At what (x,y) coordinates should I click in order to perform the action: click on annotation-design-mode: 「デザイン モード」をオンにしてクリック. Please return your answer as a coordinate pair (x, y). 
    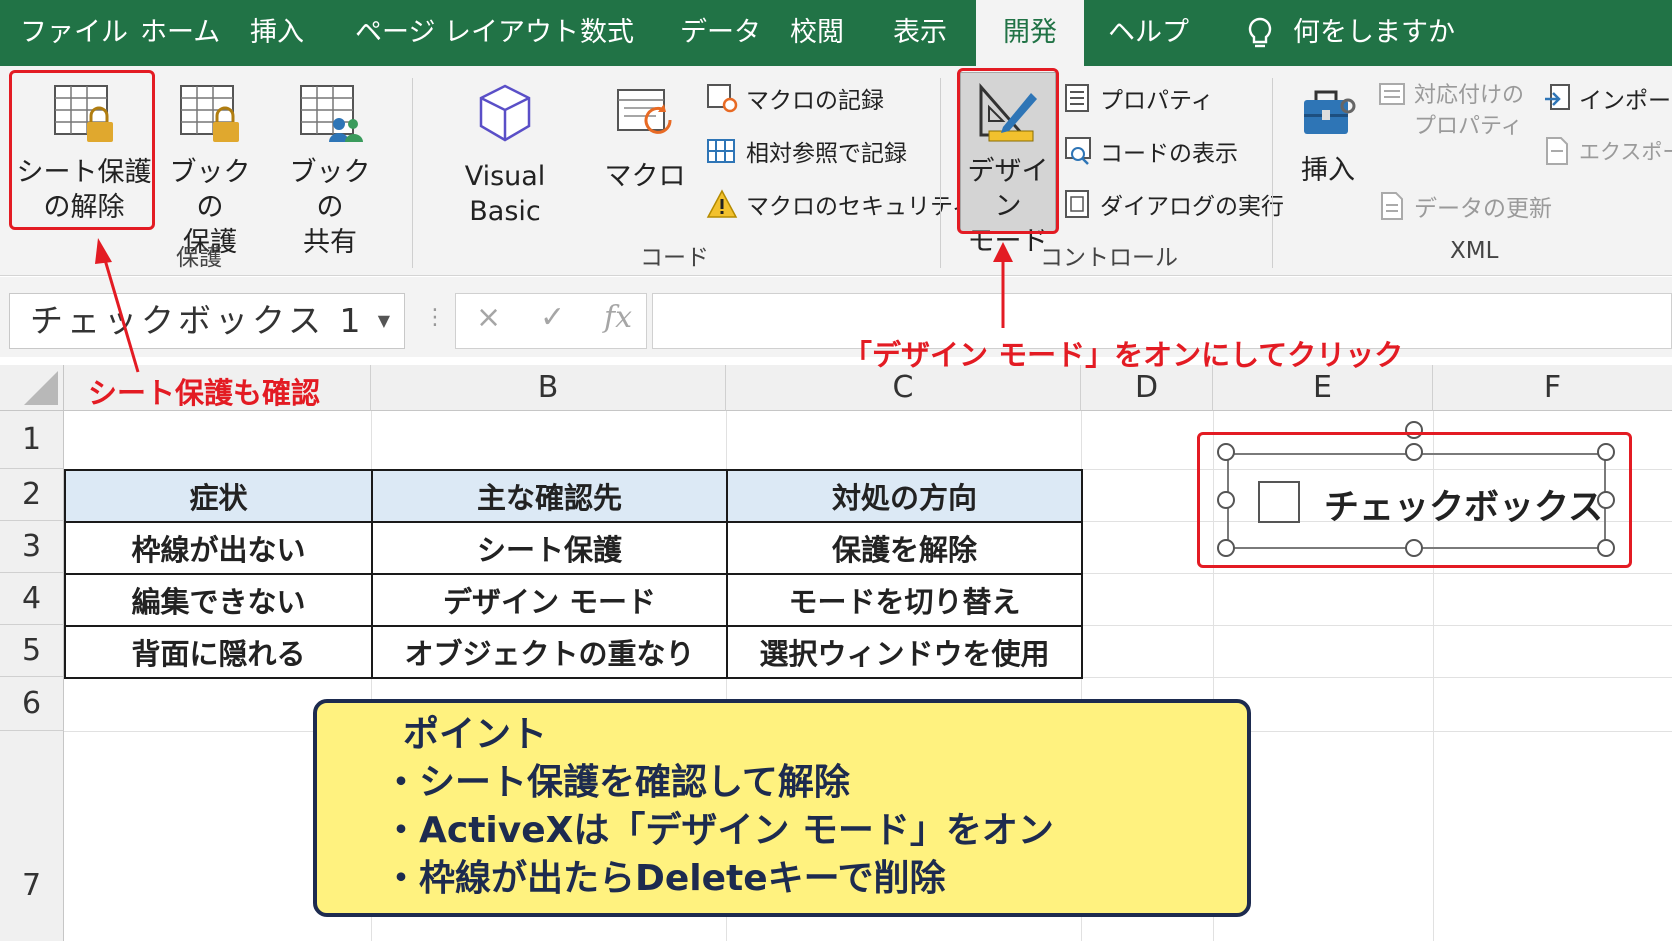
    Looking at the image, I should click on (1123, 355).